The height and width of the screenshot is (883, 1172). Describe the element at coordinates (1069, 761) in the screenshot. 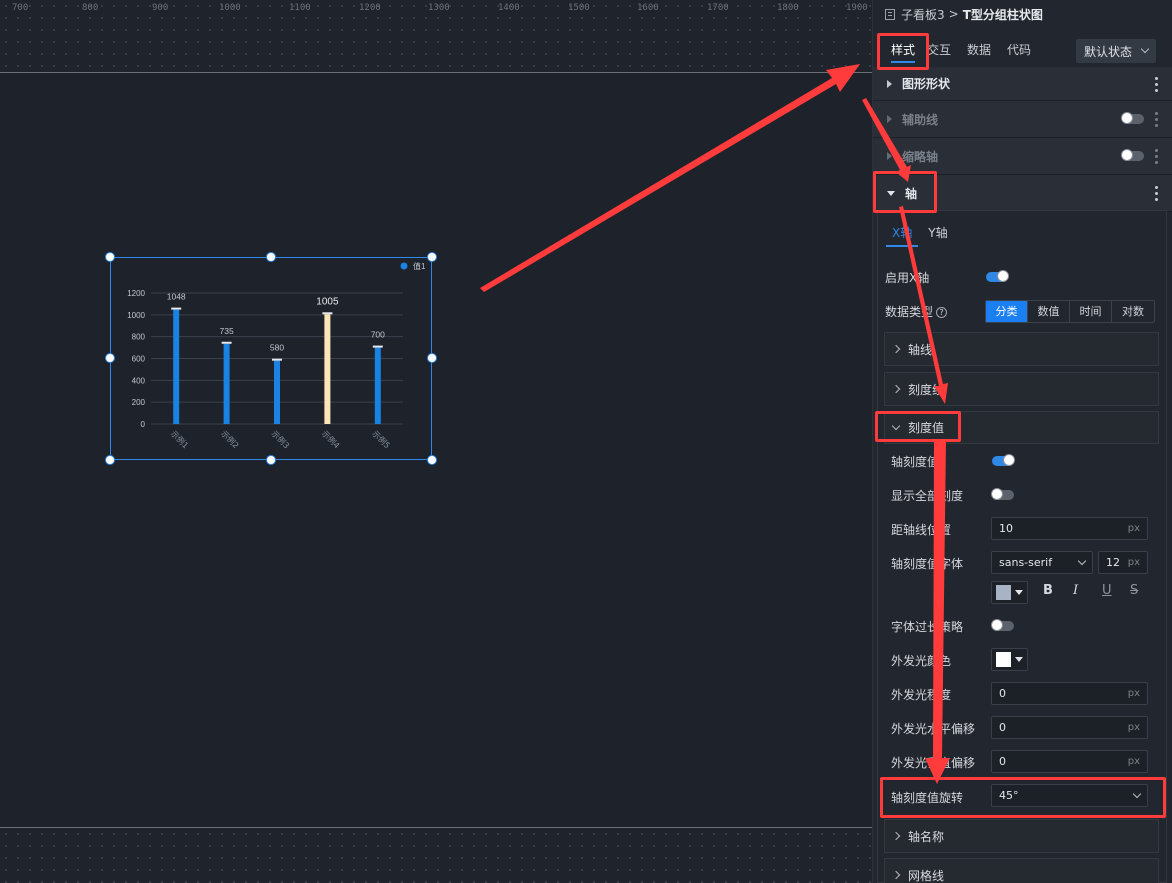

I see `glow-y-input: 0 px` at that location.